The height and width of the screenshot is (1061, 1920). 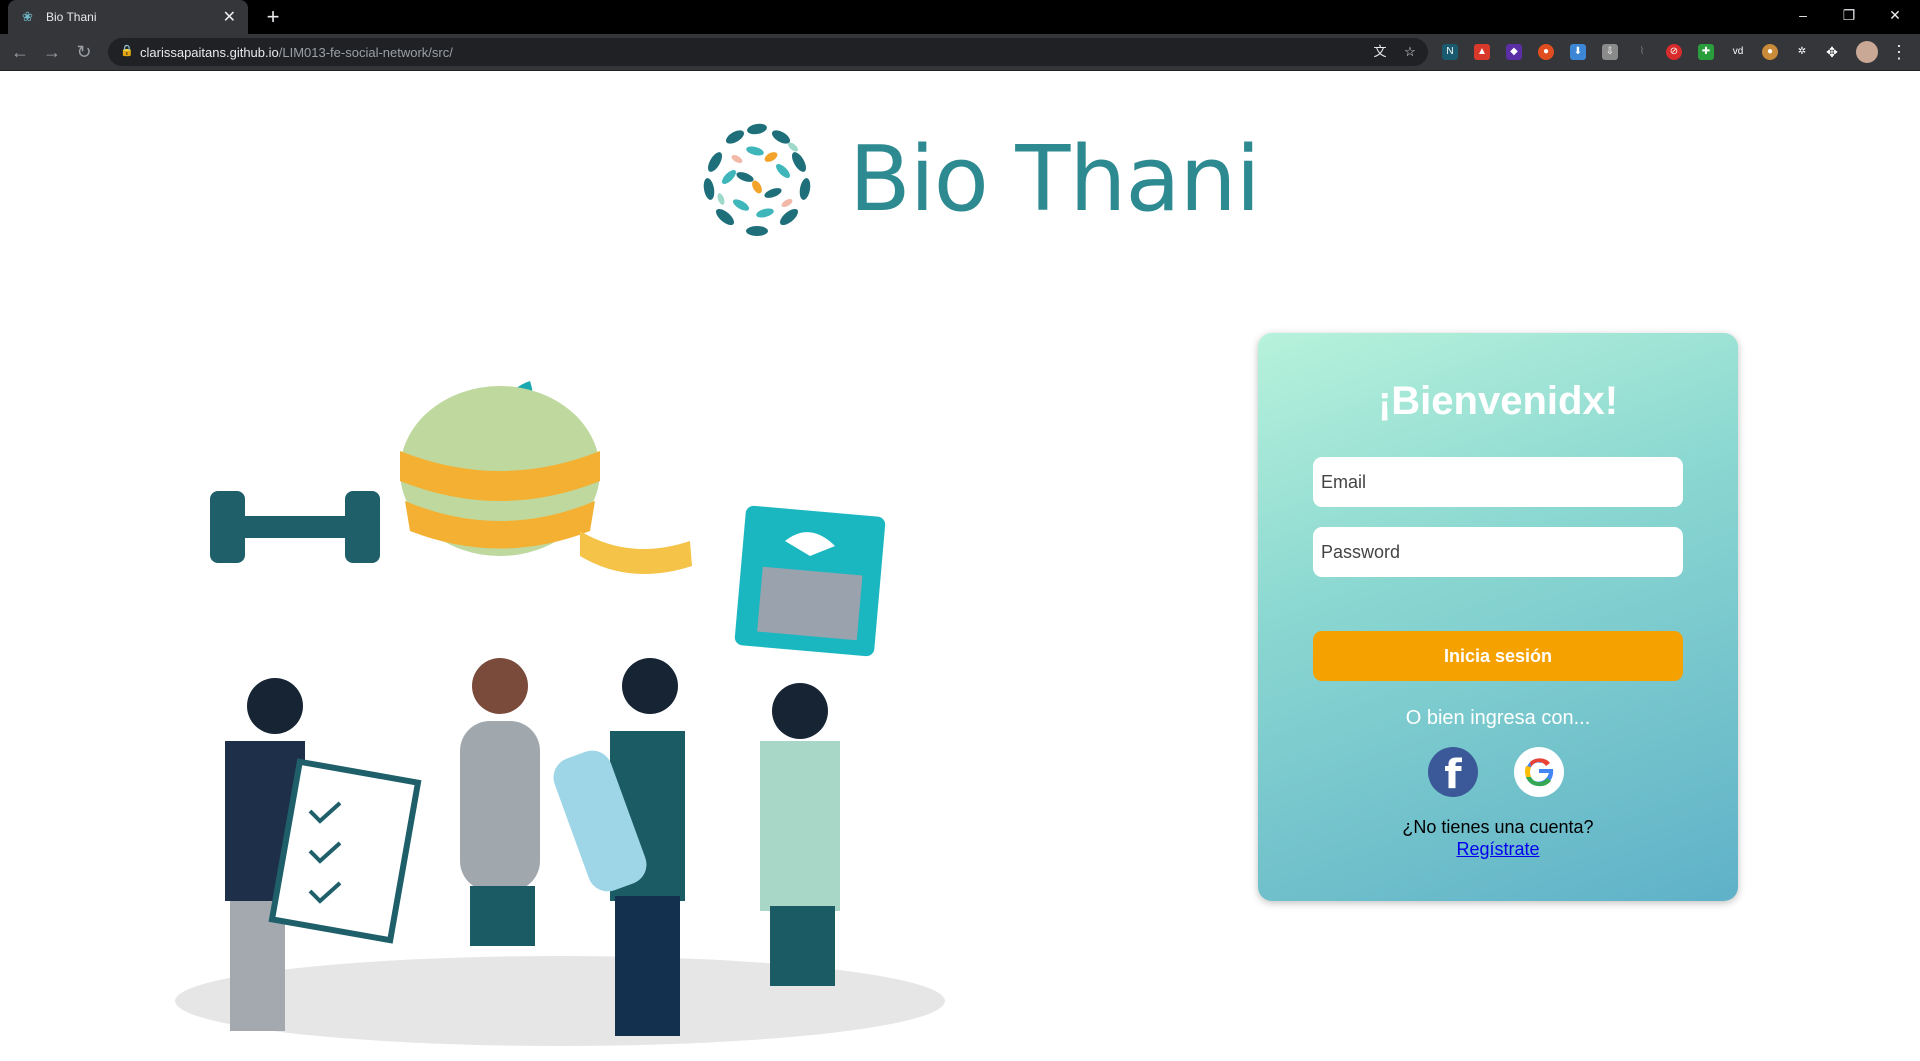 I want to click on translate-icon: 文, so click(x=1380, y=52).